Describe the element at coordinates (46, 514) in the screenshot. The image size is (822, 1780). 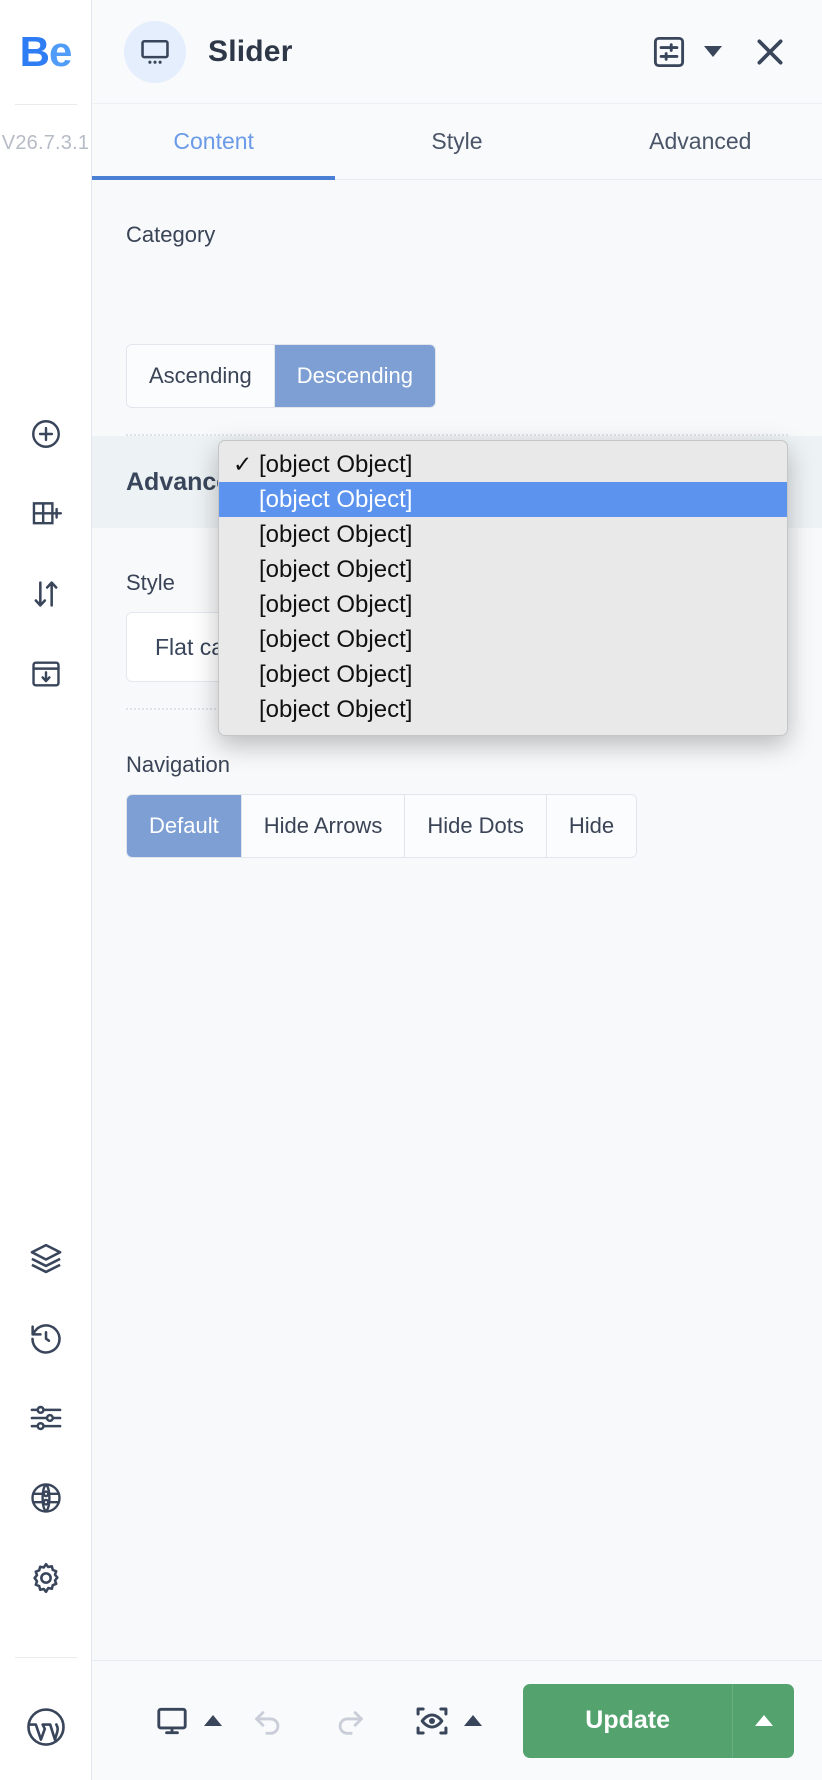
I see `add-section-icon` at that location.